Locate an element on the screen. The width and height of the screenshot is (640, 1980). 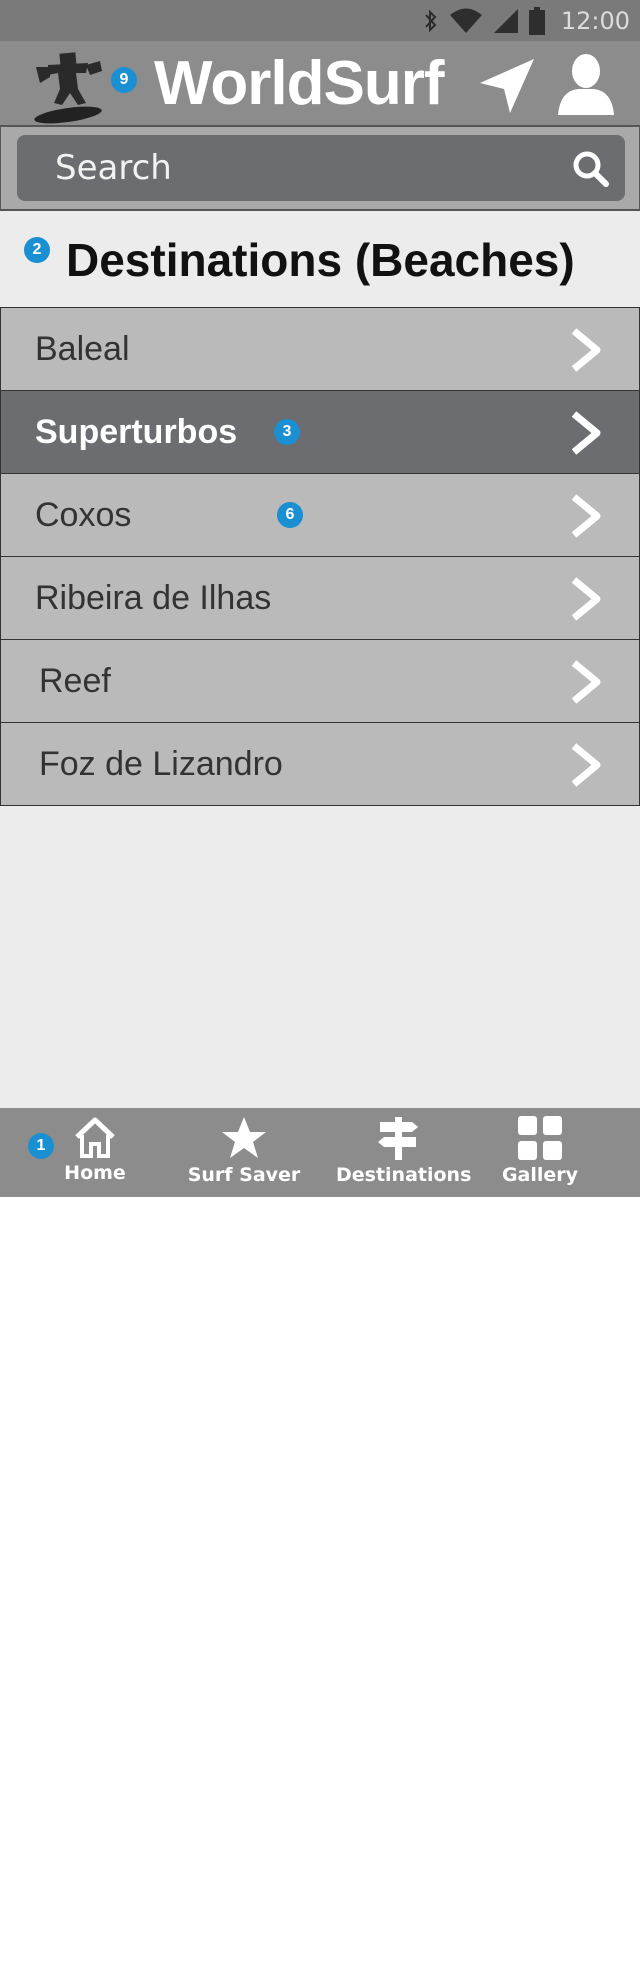
star-icon is located at coordinates (244, 1137).